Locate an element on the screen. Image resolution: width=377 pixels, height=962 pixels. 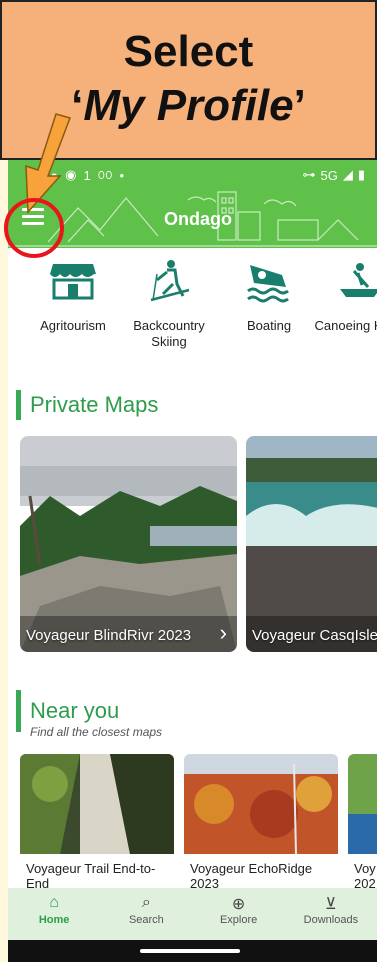
home-icon: ⌂ is located at coordinates (54, 902).